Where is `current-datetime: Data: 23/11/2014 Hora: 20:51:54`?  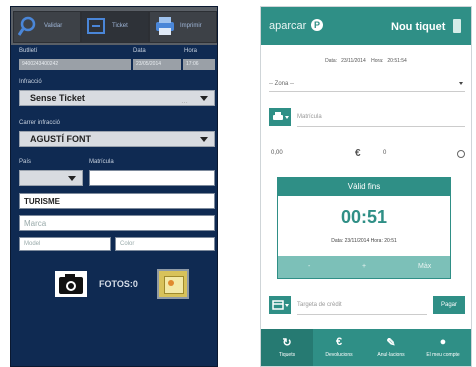 current-datetime: Data: 23/11/2014 Hora: 20:51:54 is located at coordinates (366, 61).